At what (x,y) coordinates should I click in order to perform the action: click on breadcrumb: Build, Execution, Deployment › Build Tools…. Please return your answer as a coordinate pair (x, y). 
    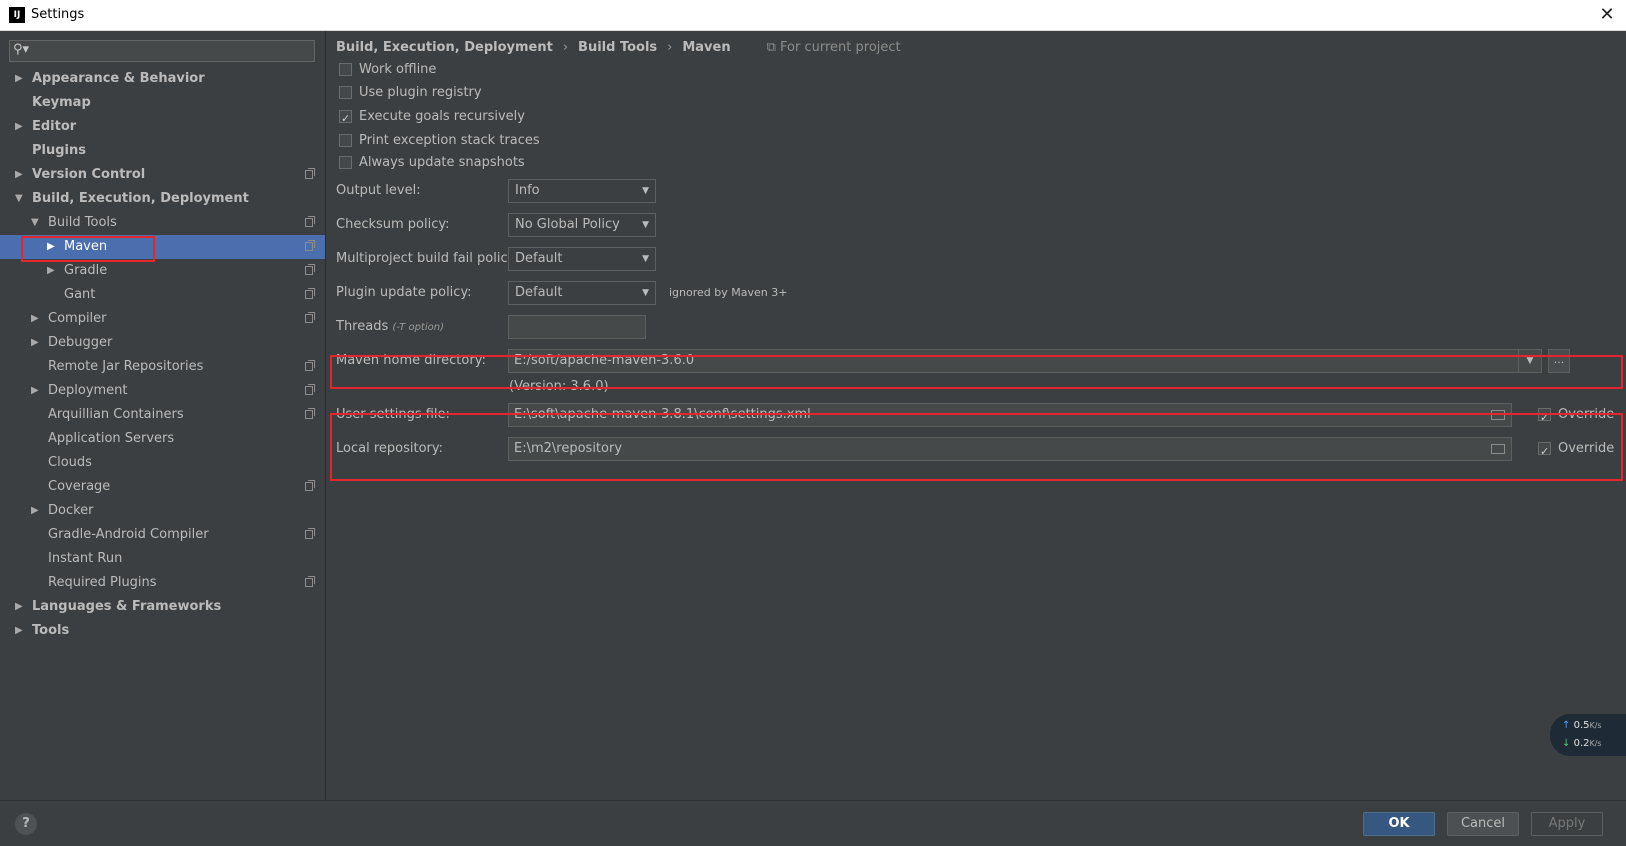
    Looking at the image, I should click on (618, 47).